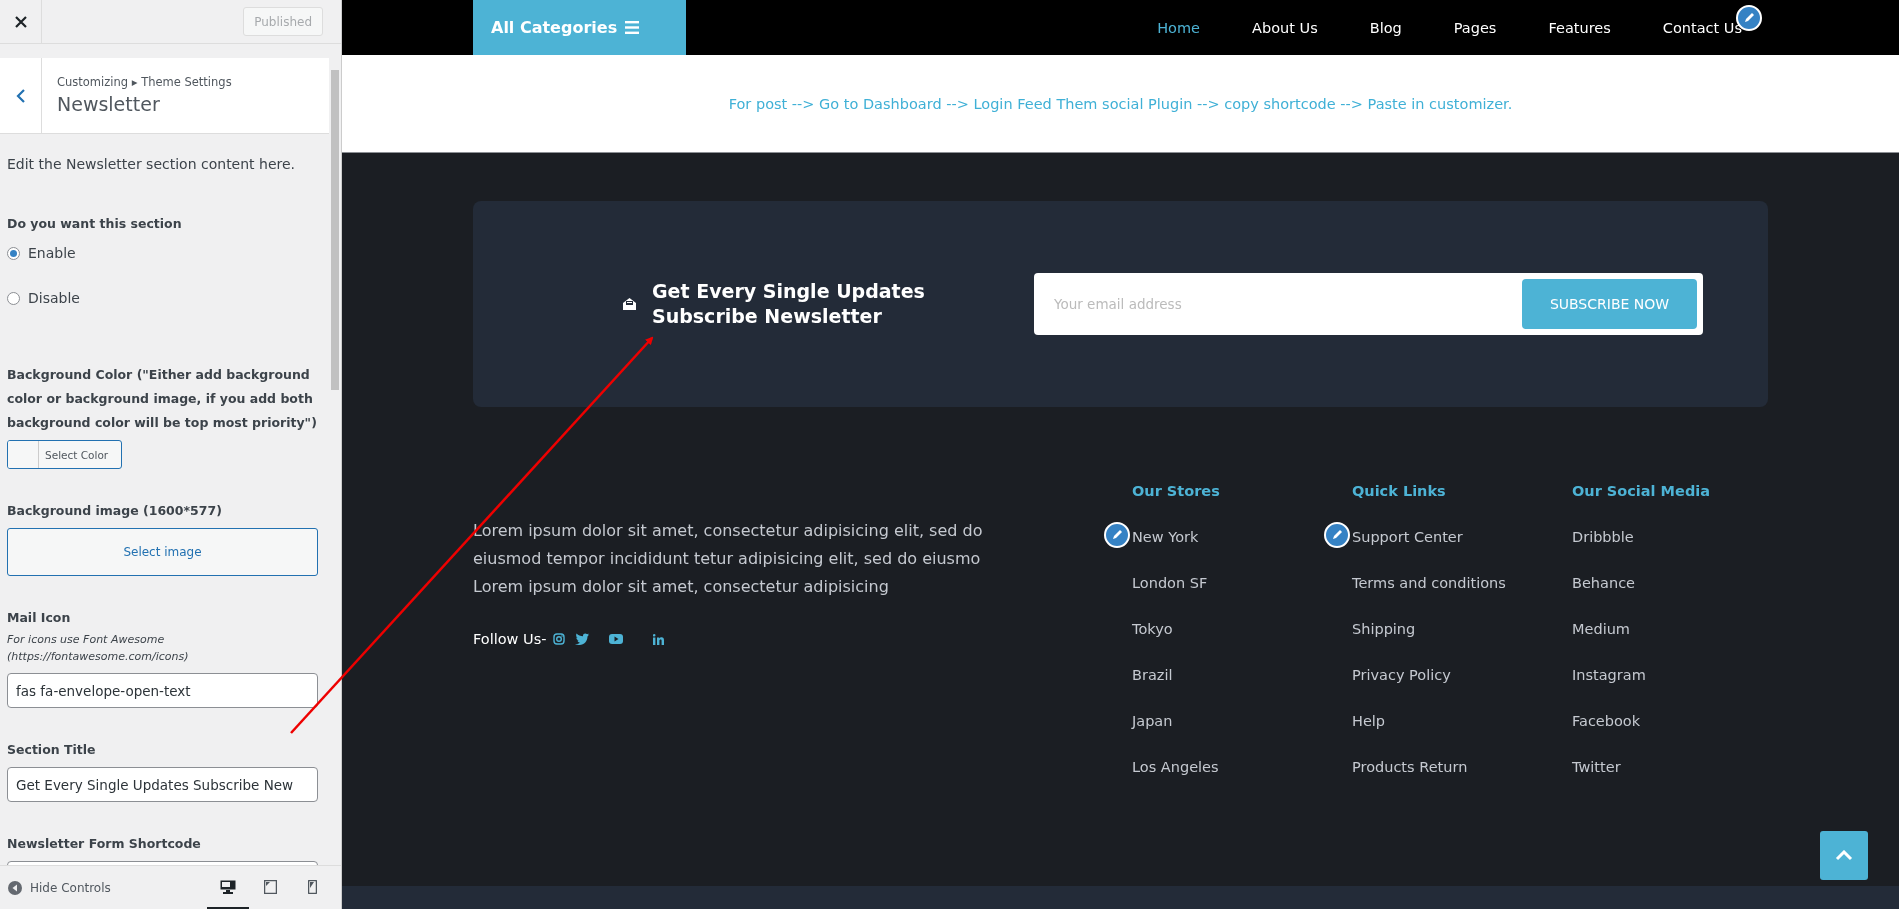 The width and height of the screenshot is (1899, 909). What do you see at coordinates (55, 887) in the screenshot?
I see `hide-controls-button: Hide Controls` at bounding box center [55, 887].